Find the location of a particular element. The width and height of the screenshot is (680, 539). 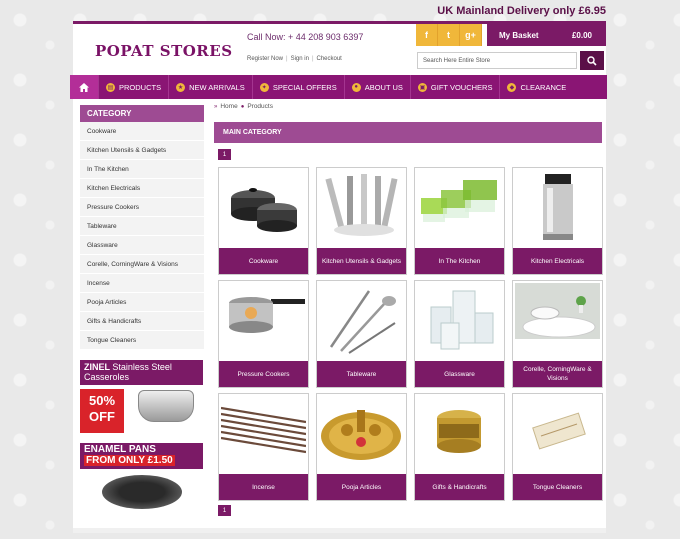

product-image-cookware is located at coordinates (263, 209).